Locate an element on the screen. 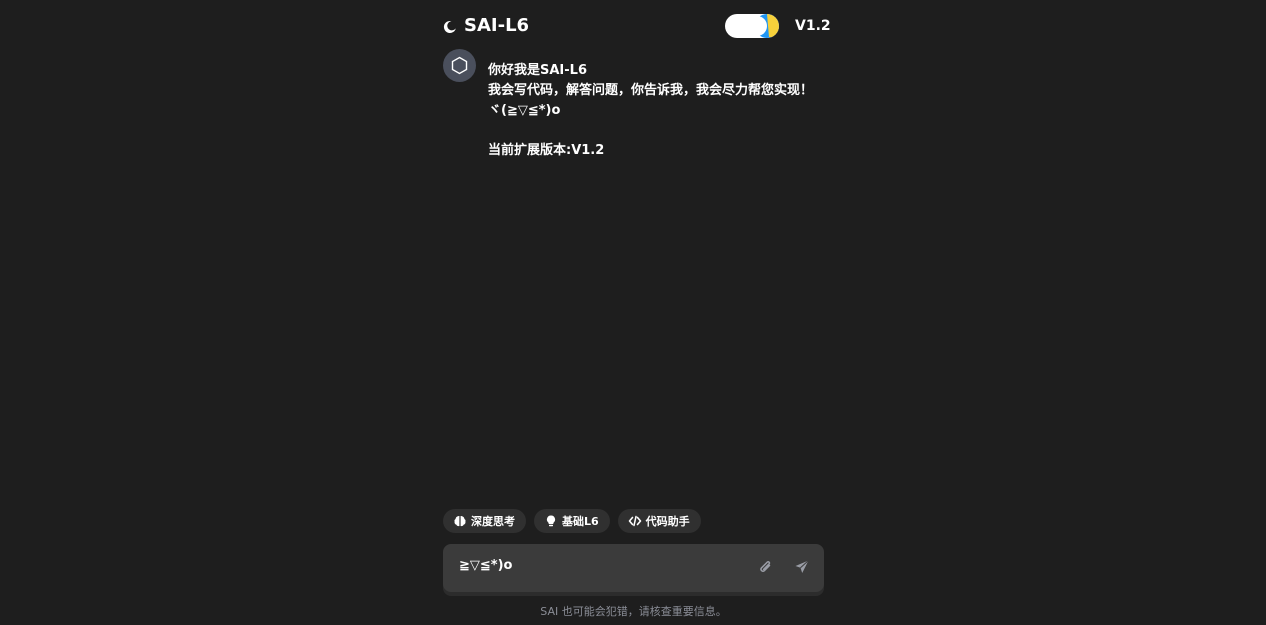 The height and width of the screenshot is (625, 1266). theme-toggle is located at coordinates (752, 26).